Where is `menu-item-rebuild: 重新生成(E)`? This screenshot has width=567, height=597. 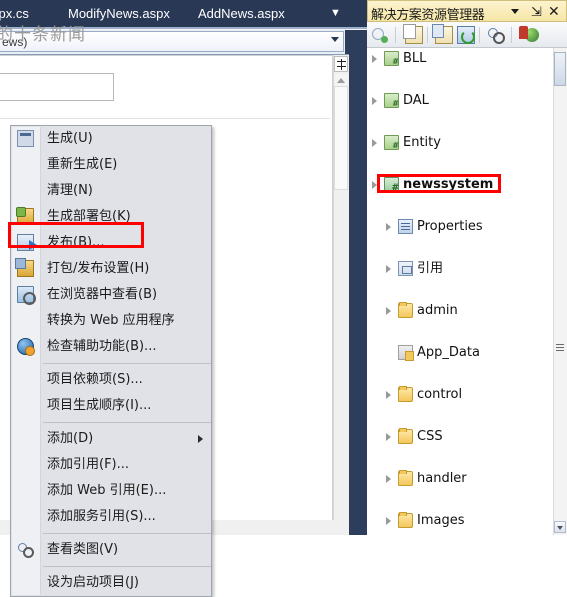
menu-item-rebuild: 重新生成(E) is located at coordinates (111, 165).